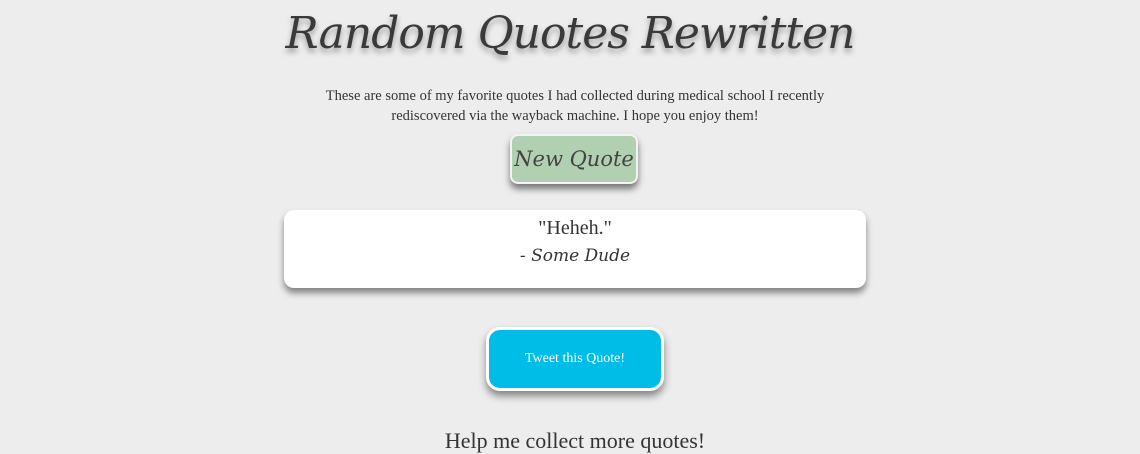  I want to click on quote-author: - Some Dude, so click(575, 256).